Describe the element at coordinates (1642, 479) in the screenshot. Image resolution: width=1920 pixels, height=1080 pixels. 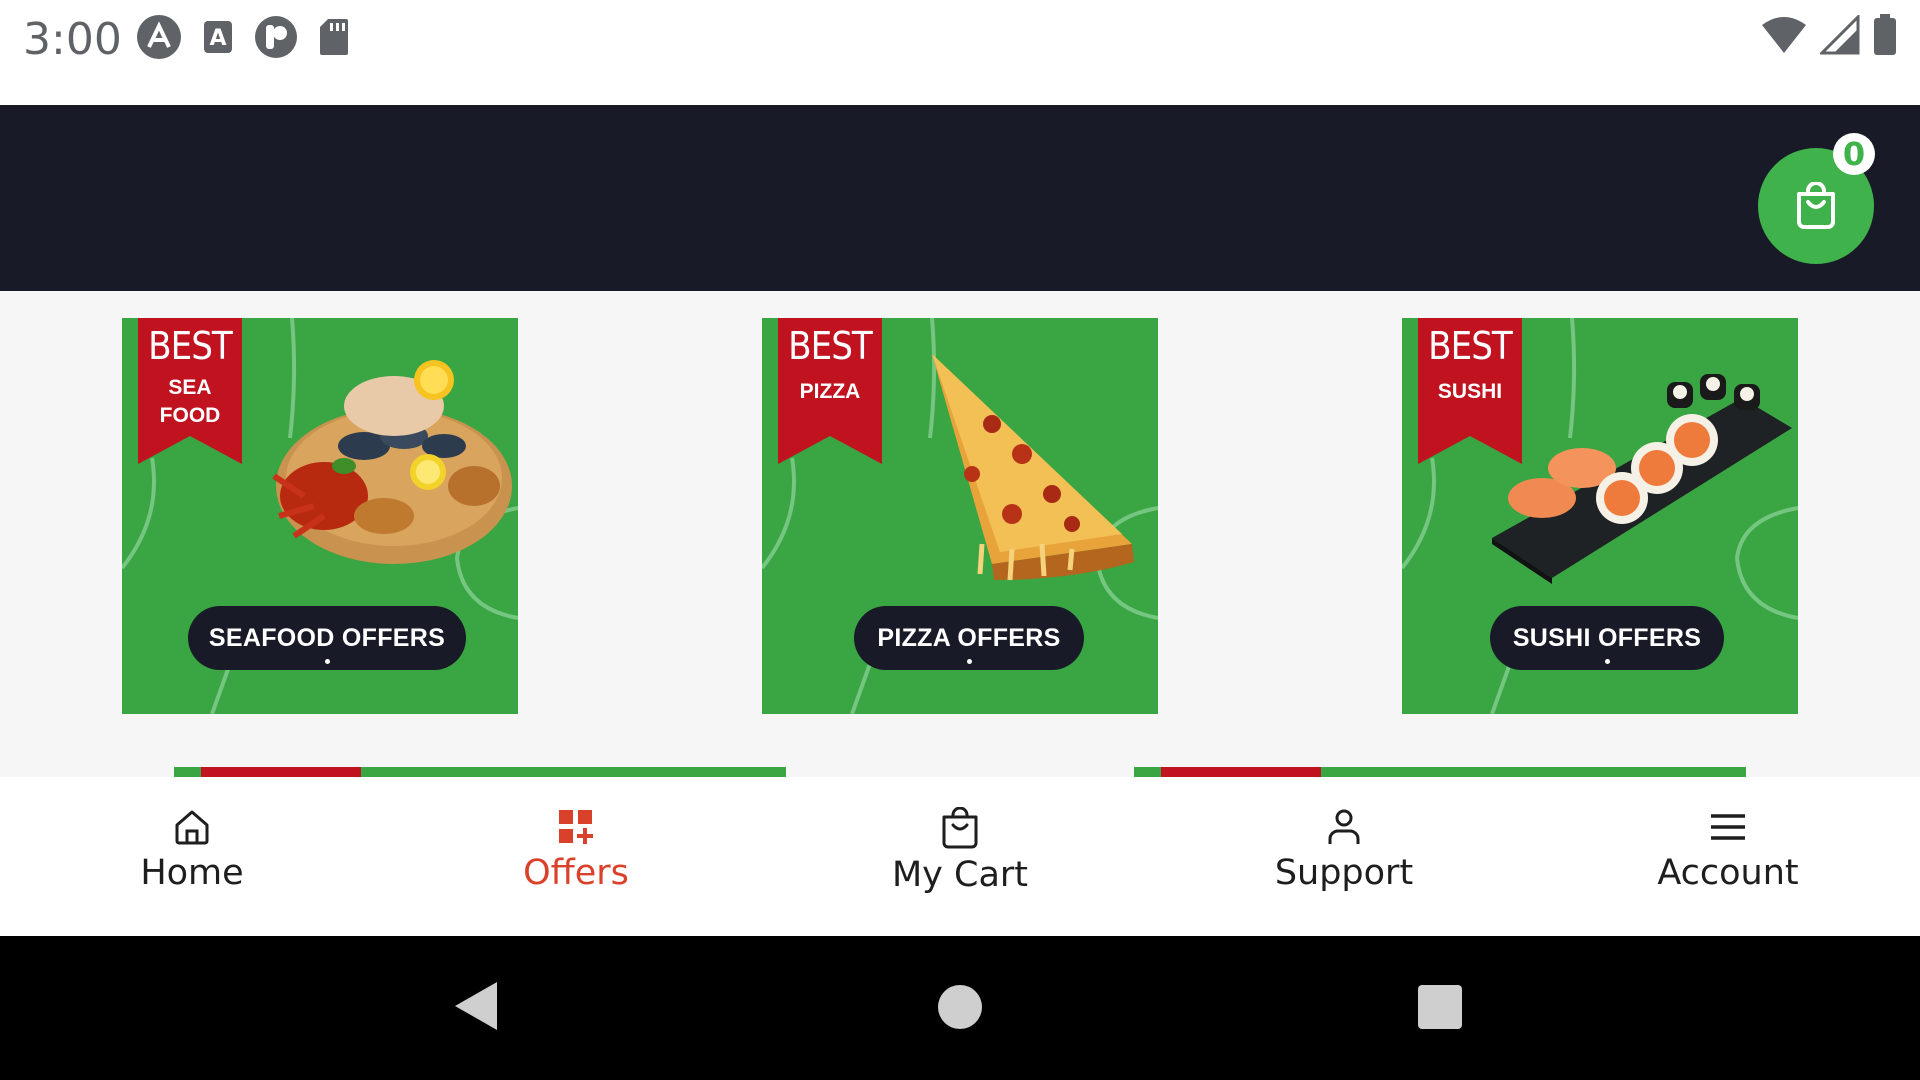
I see `sushi-board-image` at that location.